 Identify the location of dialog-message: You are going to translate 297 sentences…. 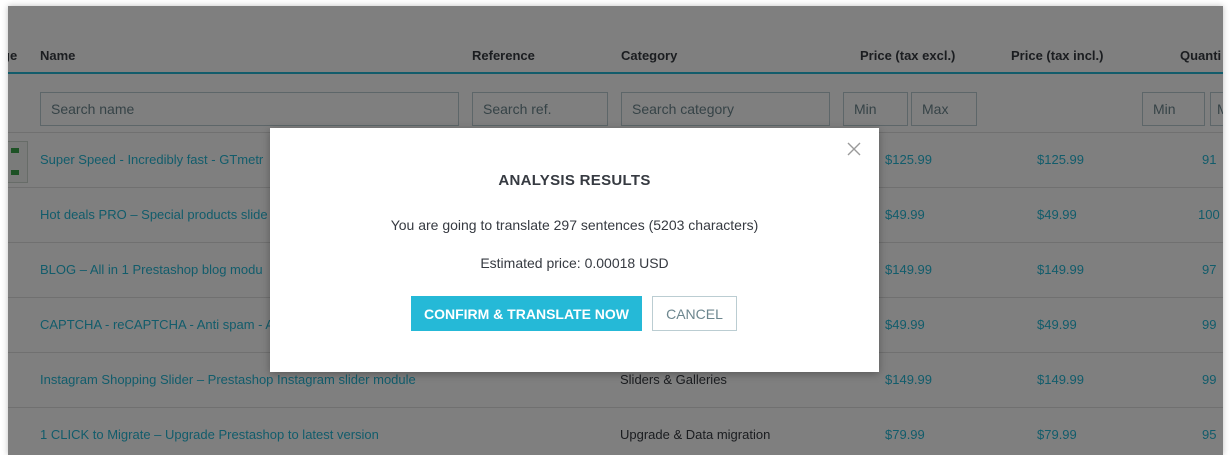
(574, 225).